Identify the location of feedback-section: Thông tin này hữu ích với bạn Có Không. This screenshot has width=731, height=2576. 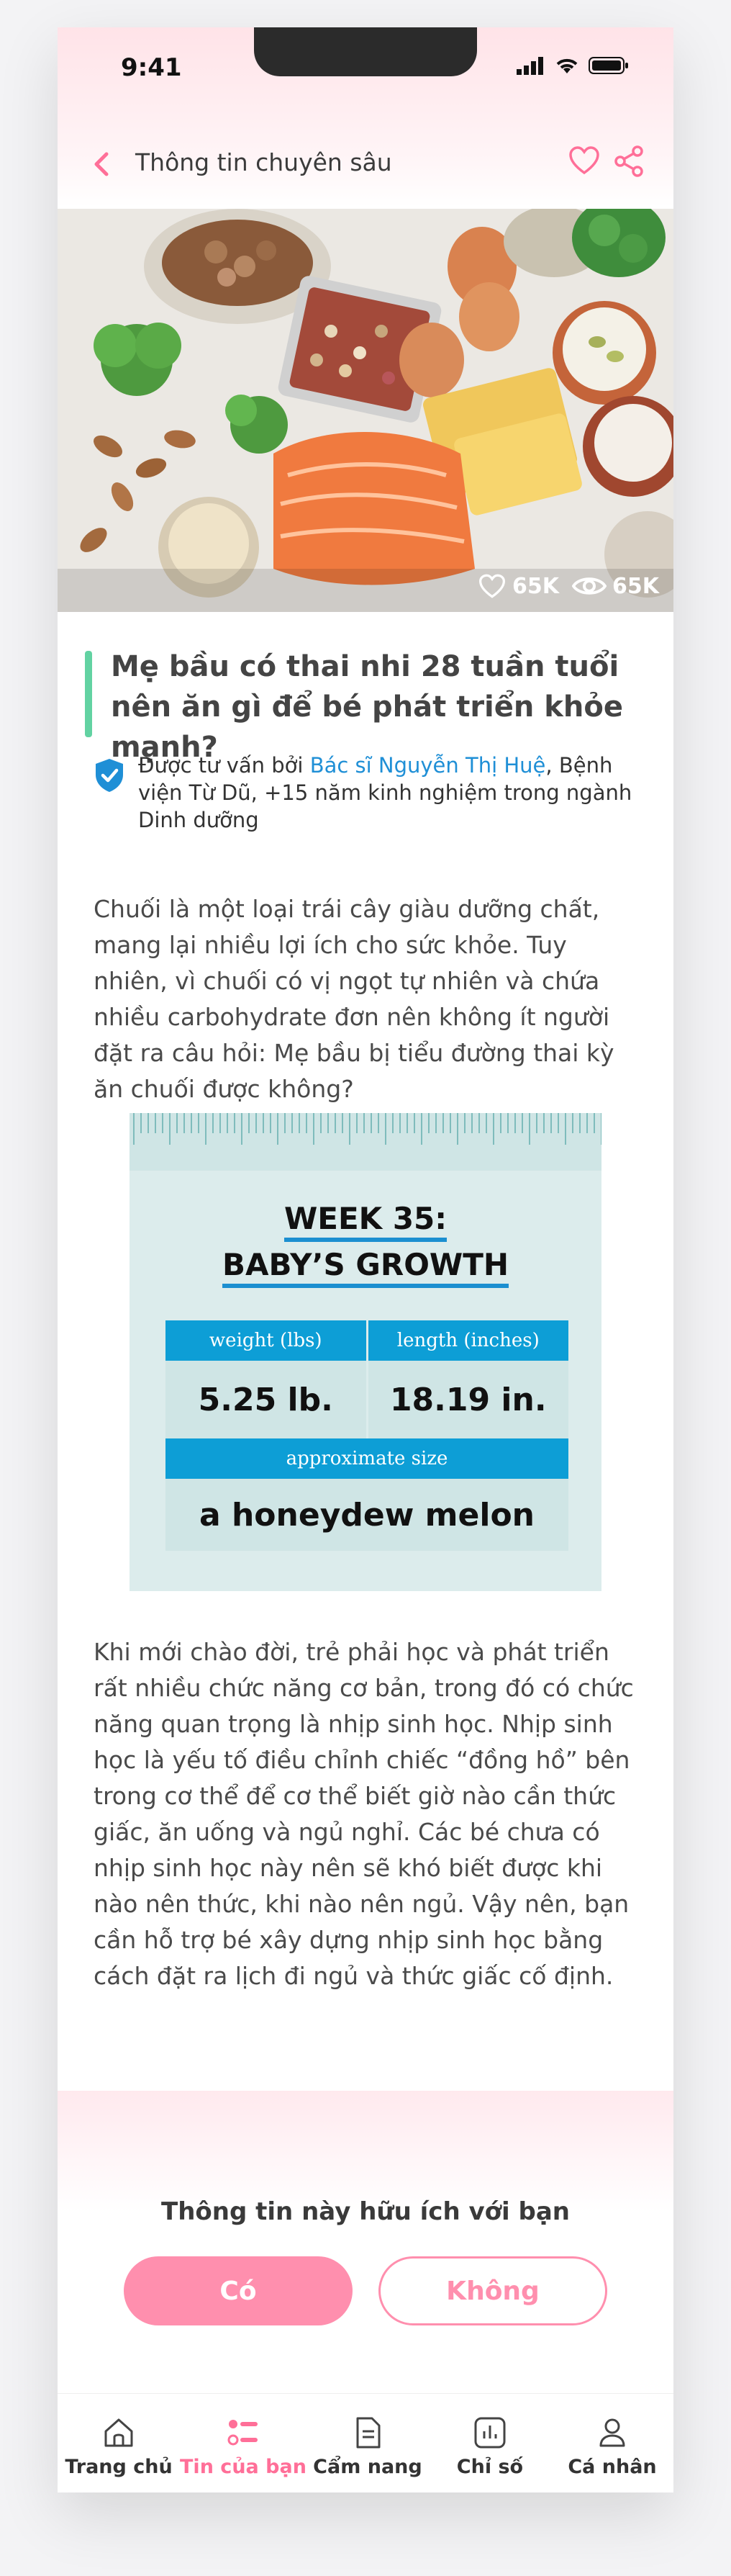
(366, 2242).